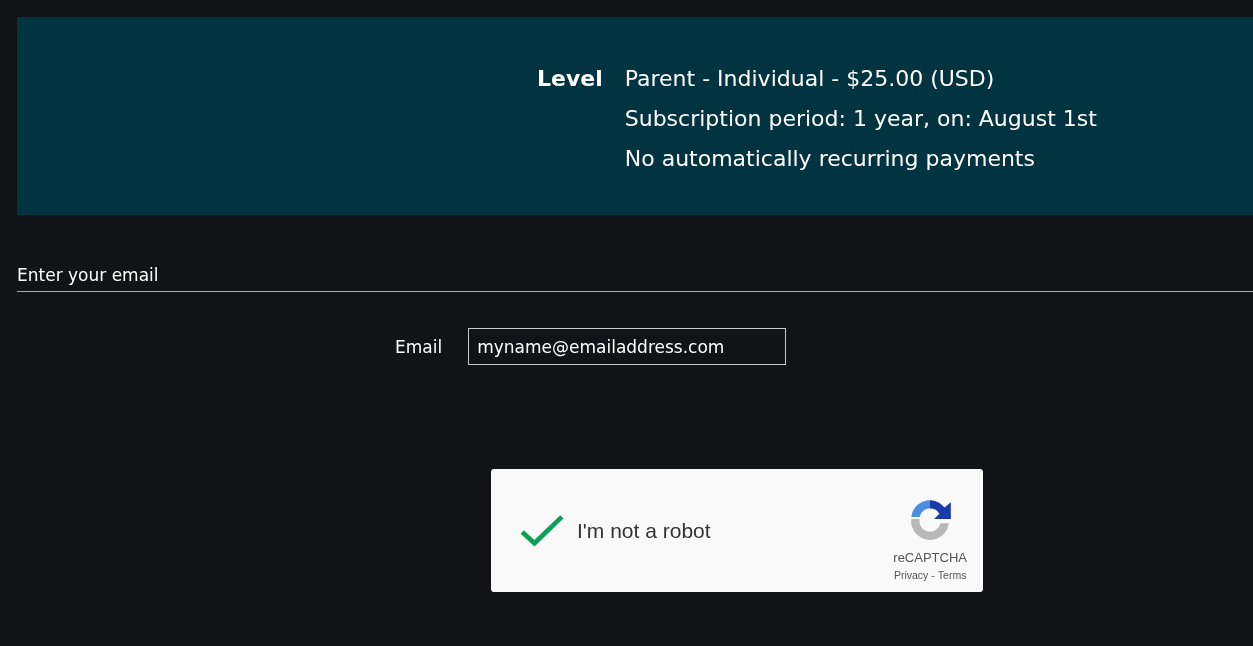 The image size is (1253, 646). I want to click on privacy-link: Privacy, so click(911, 575).